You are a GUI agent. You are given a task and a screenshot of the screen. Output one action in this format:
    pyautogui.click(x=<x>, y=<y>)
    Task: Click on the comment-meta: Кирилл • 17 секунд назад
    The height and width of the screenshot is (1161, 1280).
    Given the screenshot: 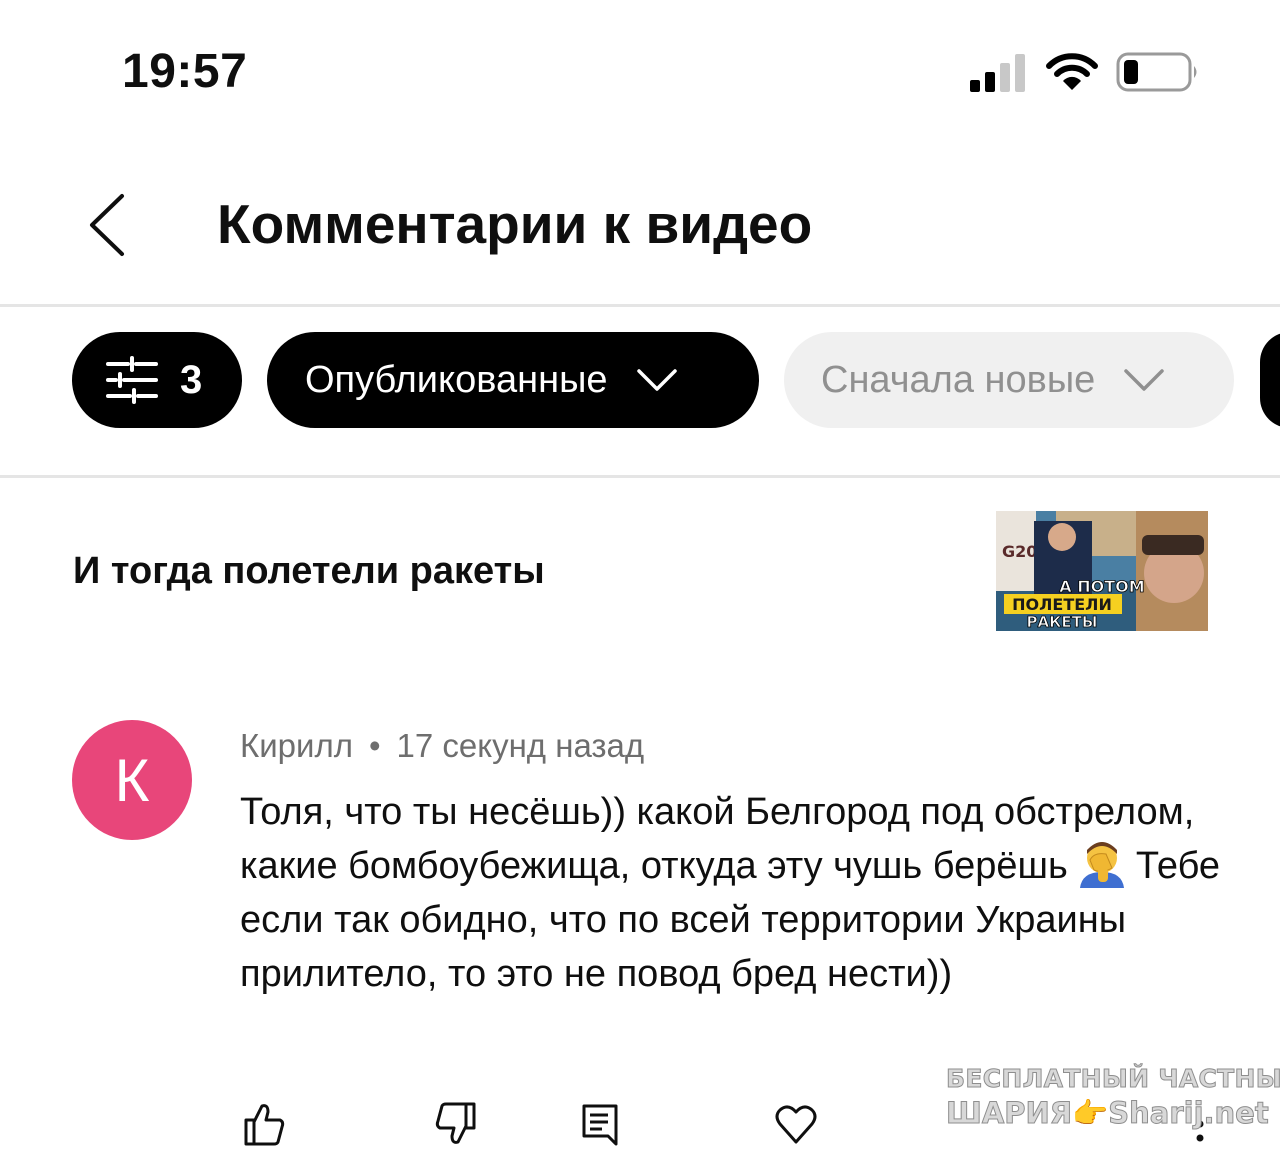 What is the action you would take?
    pyautogui.click(x=442, y=746)
    